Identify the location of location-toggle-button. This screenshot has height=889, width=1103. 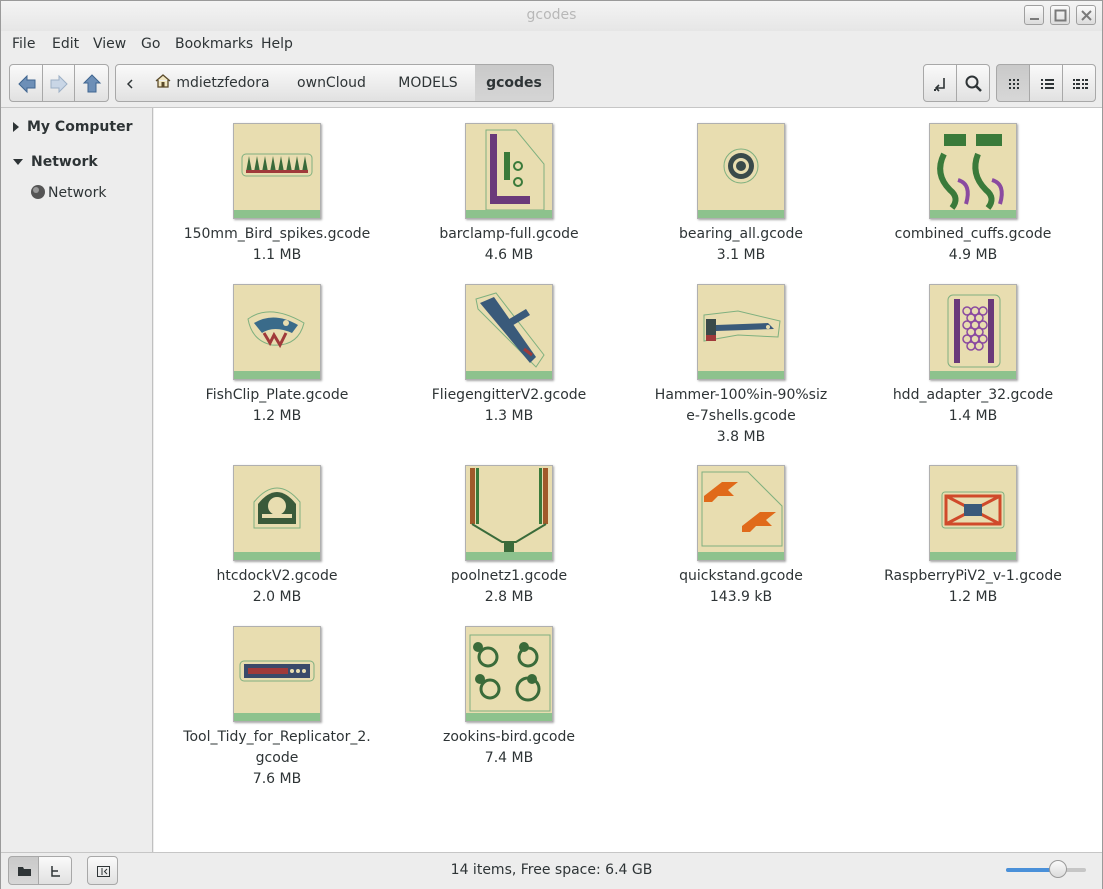
(940, 83).